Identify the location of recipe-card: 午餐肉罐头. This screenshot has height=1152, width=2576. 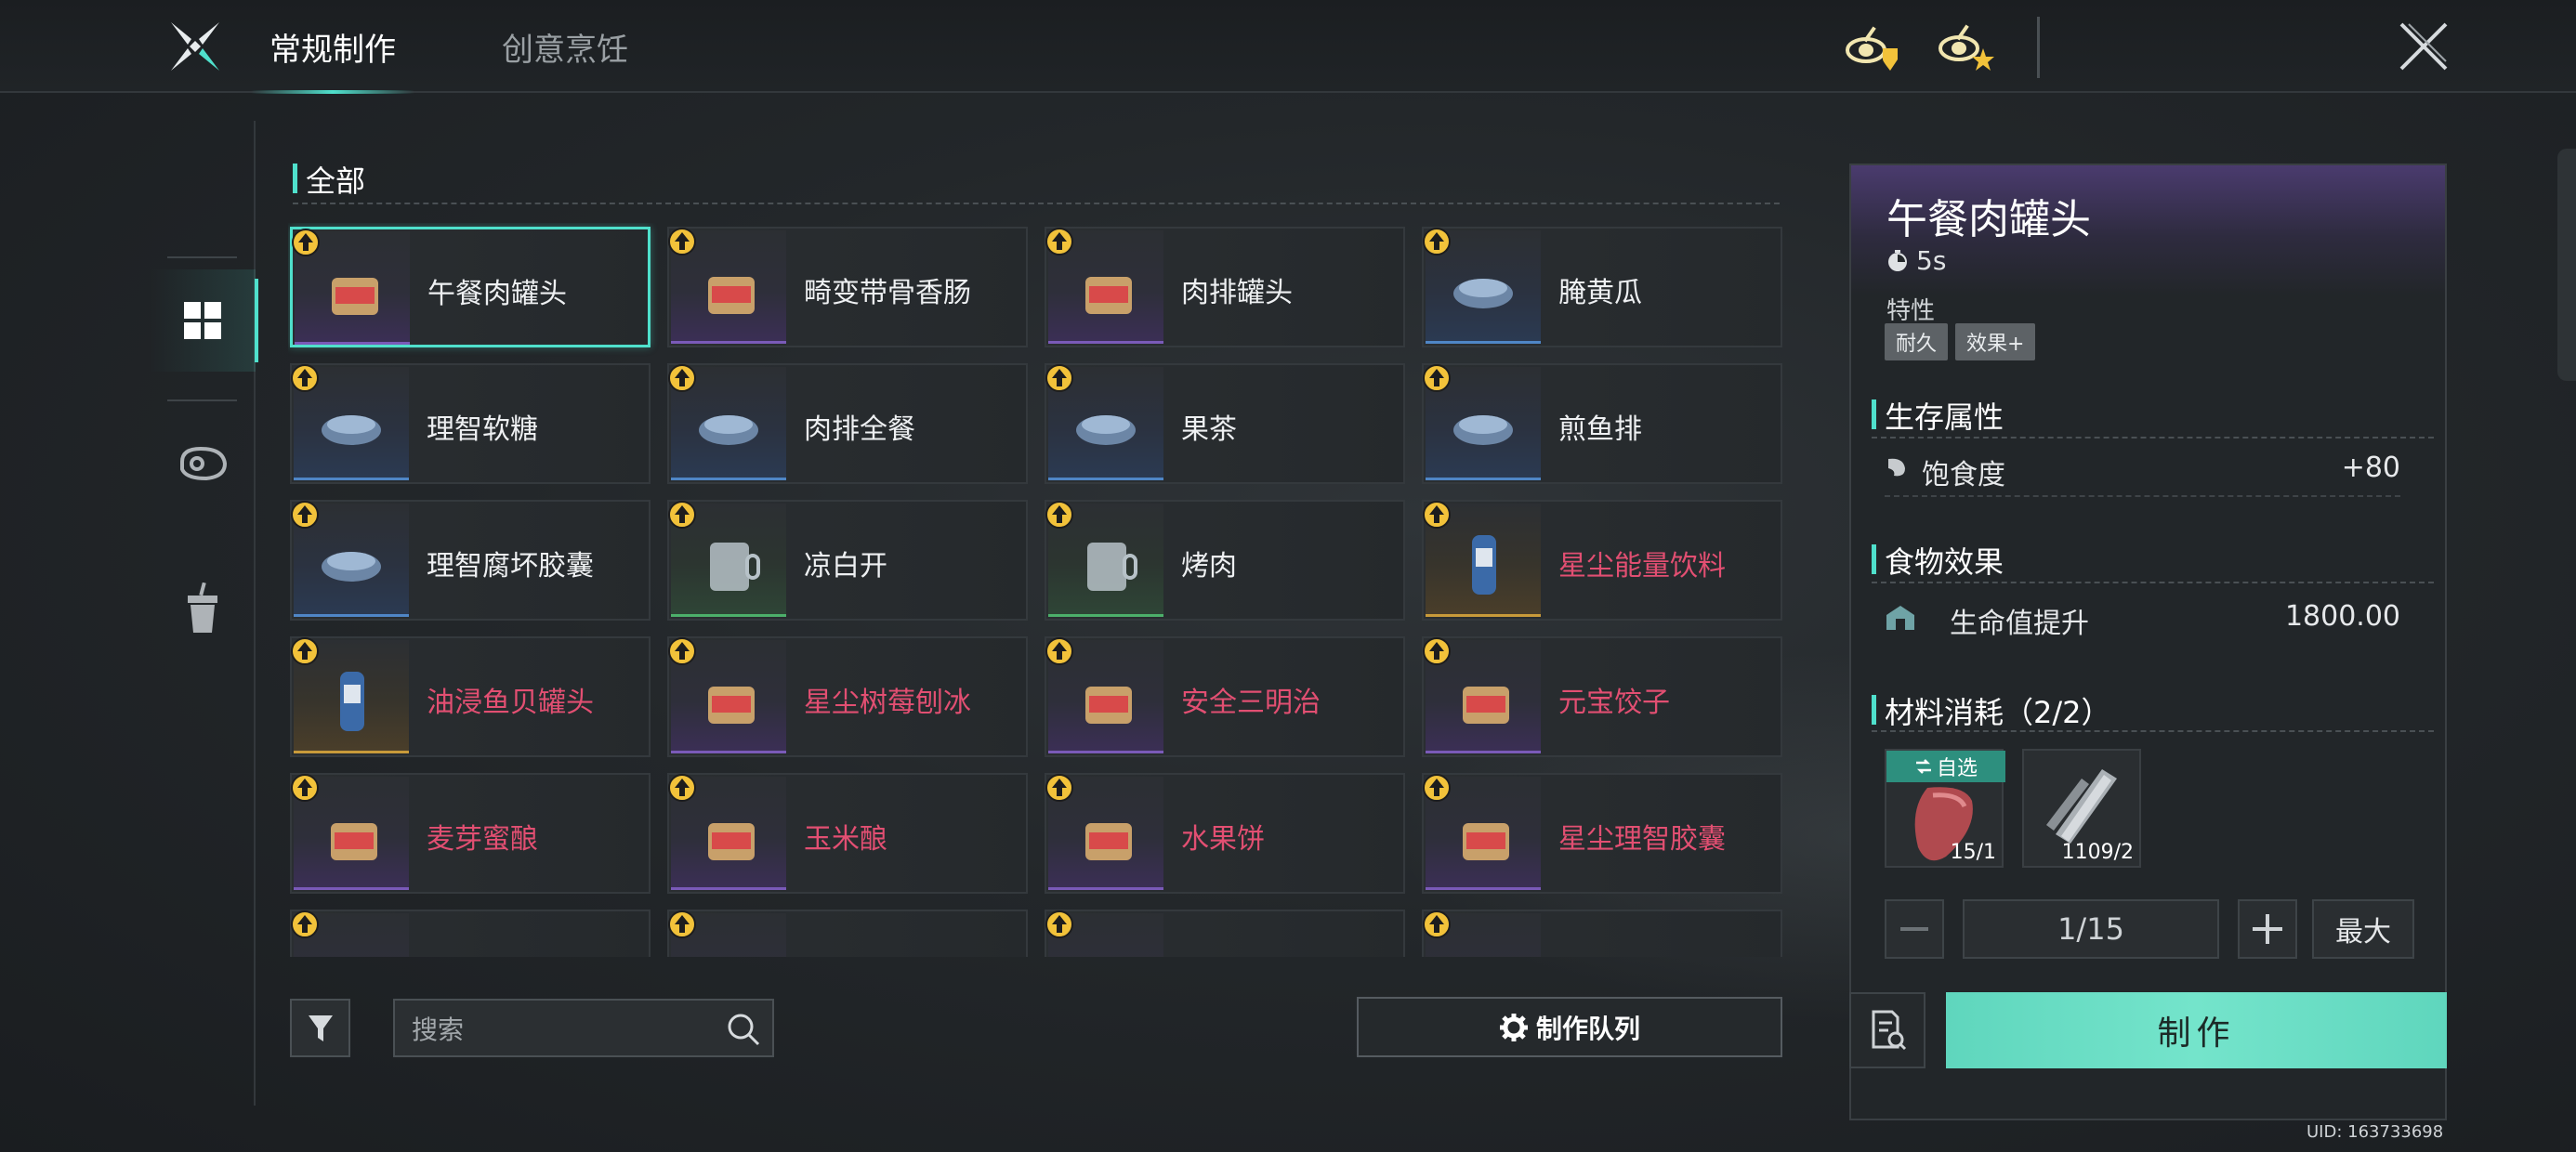
(470, 287).